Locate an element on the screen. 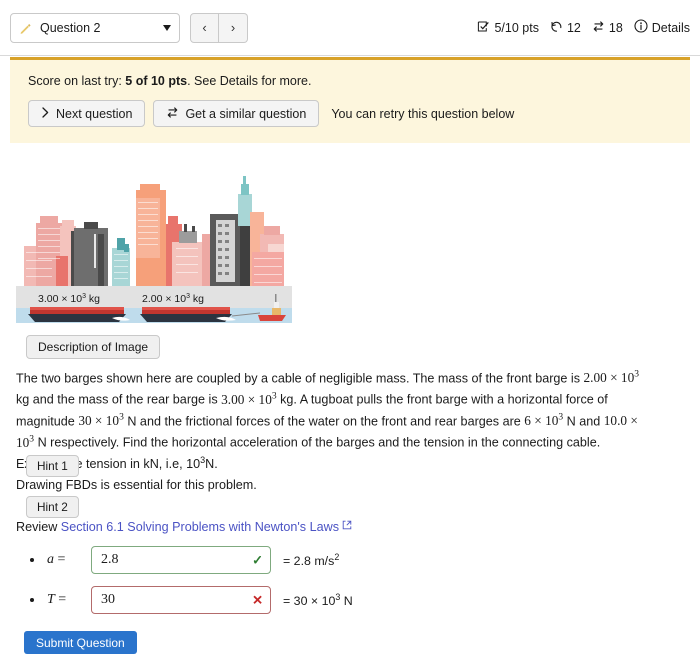  retries-count: 18 is located at coordinates (615, 27).